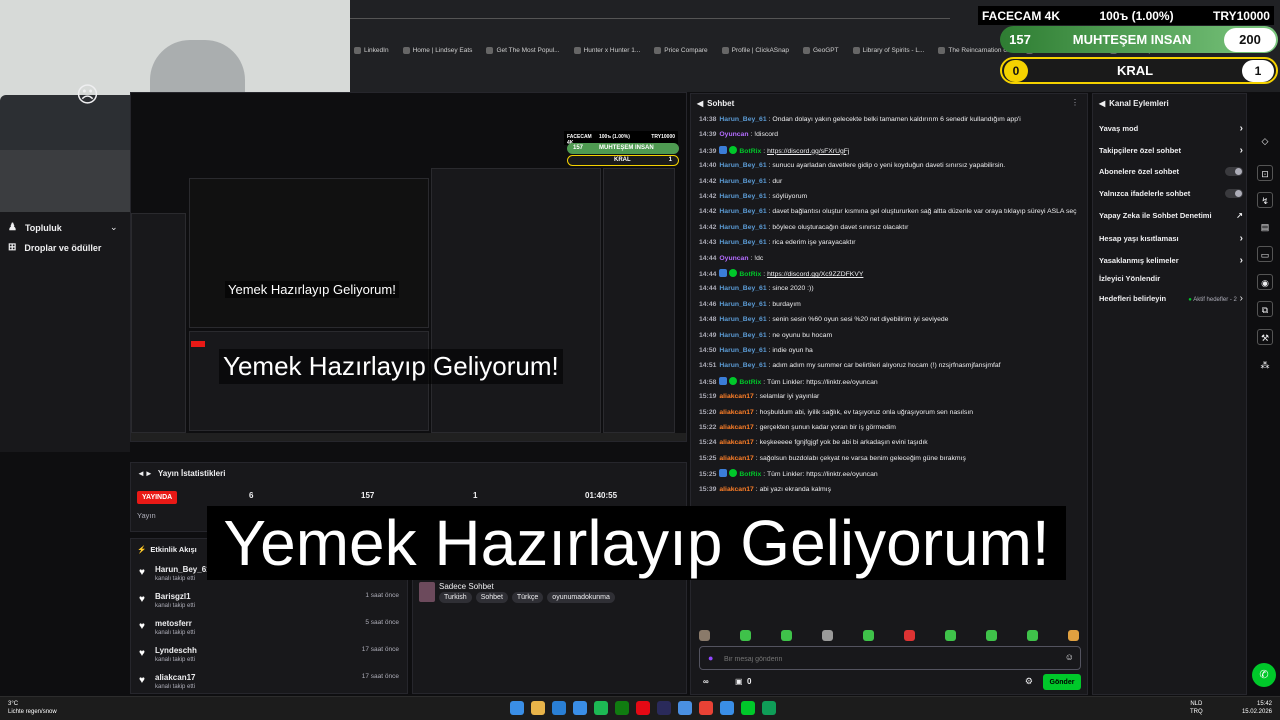 The height and width of the screenshot is (720, 1280). What do you see at coordinates (1257, 708) in the screenshot?
I see `clock: 15:42 15.02.2026` at bounding box center [1257, 708].